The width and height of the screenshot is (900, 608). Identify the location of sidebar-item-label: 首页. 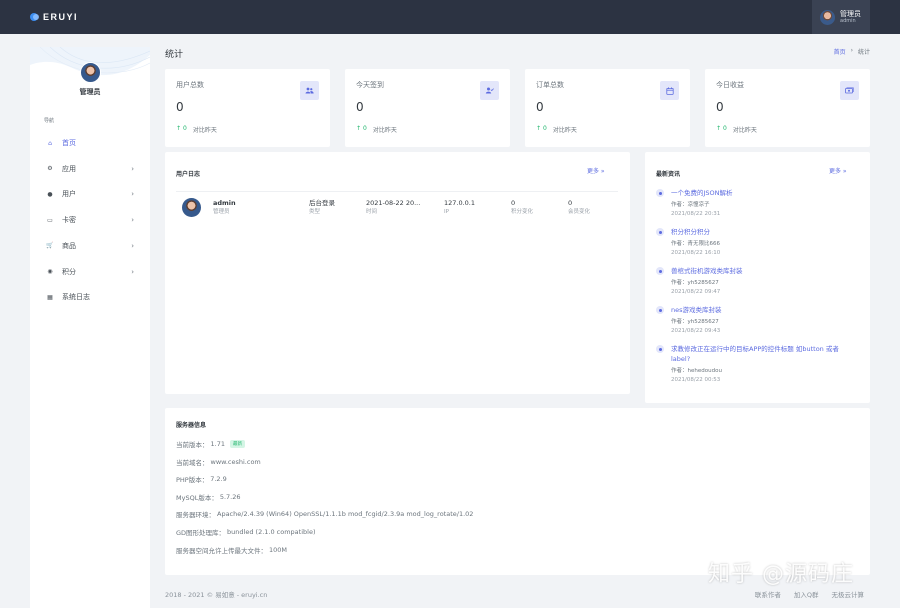
(69, 143).